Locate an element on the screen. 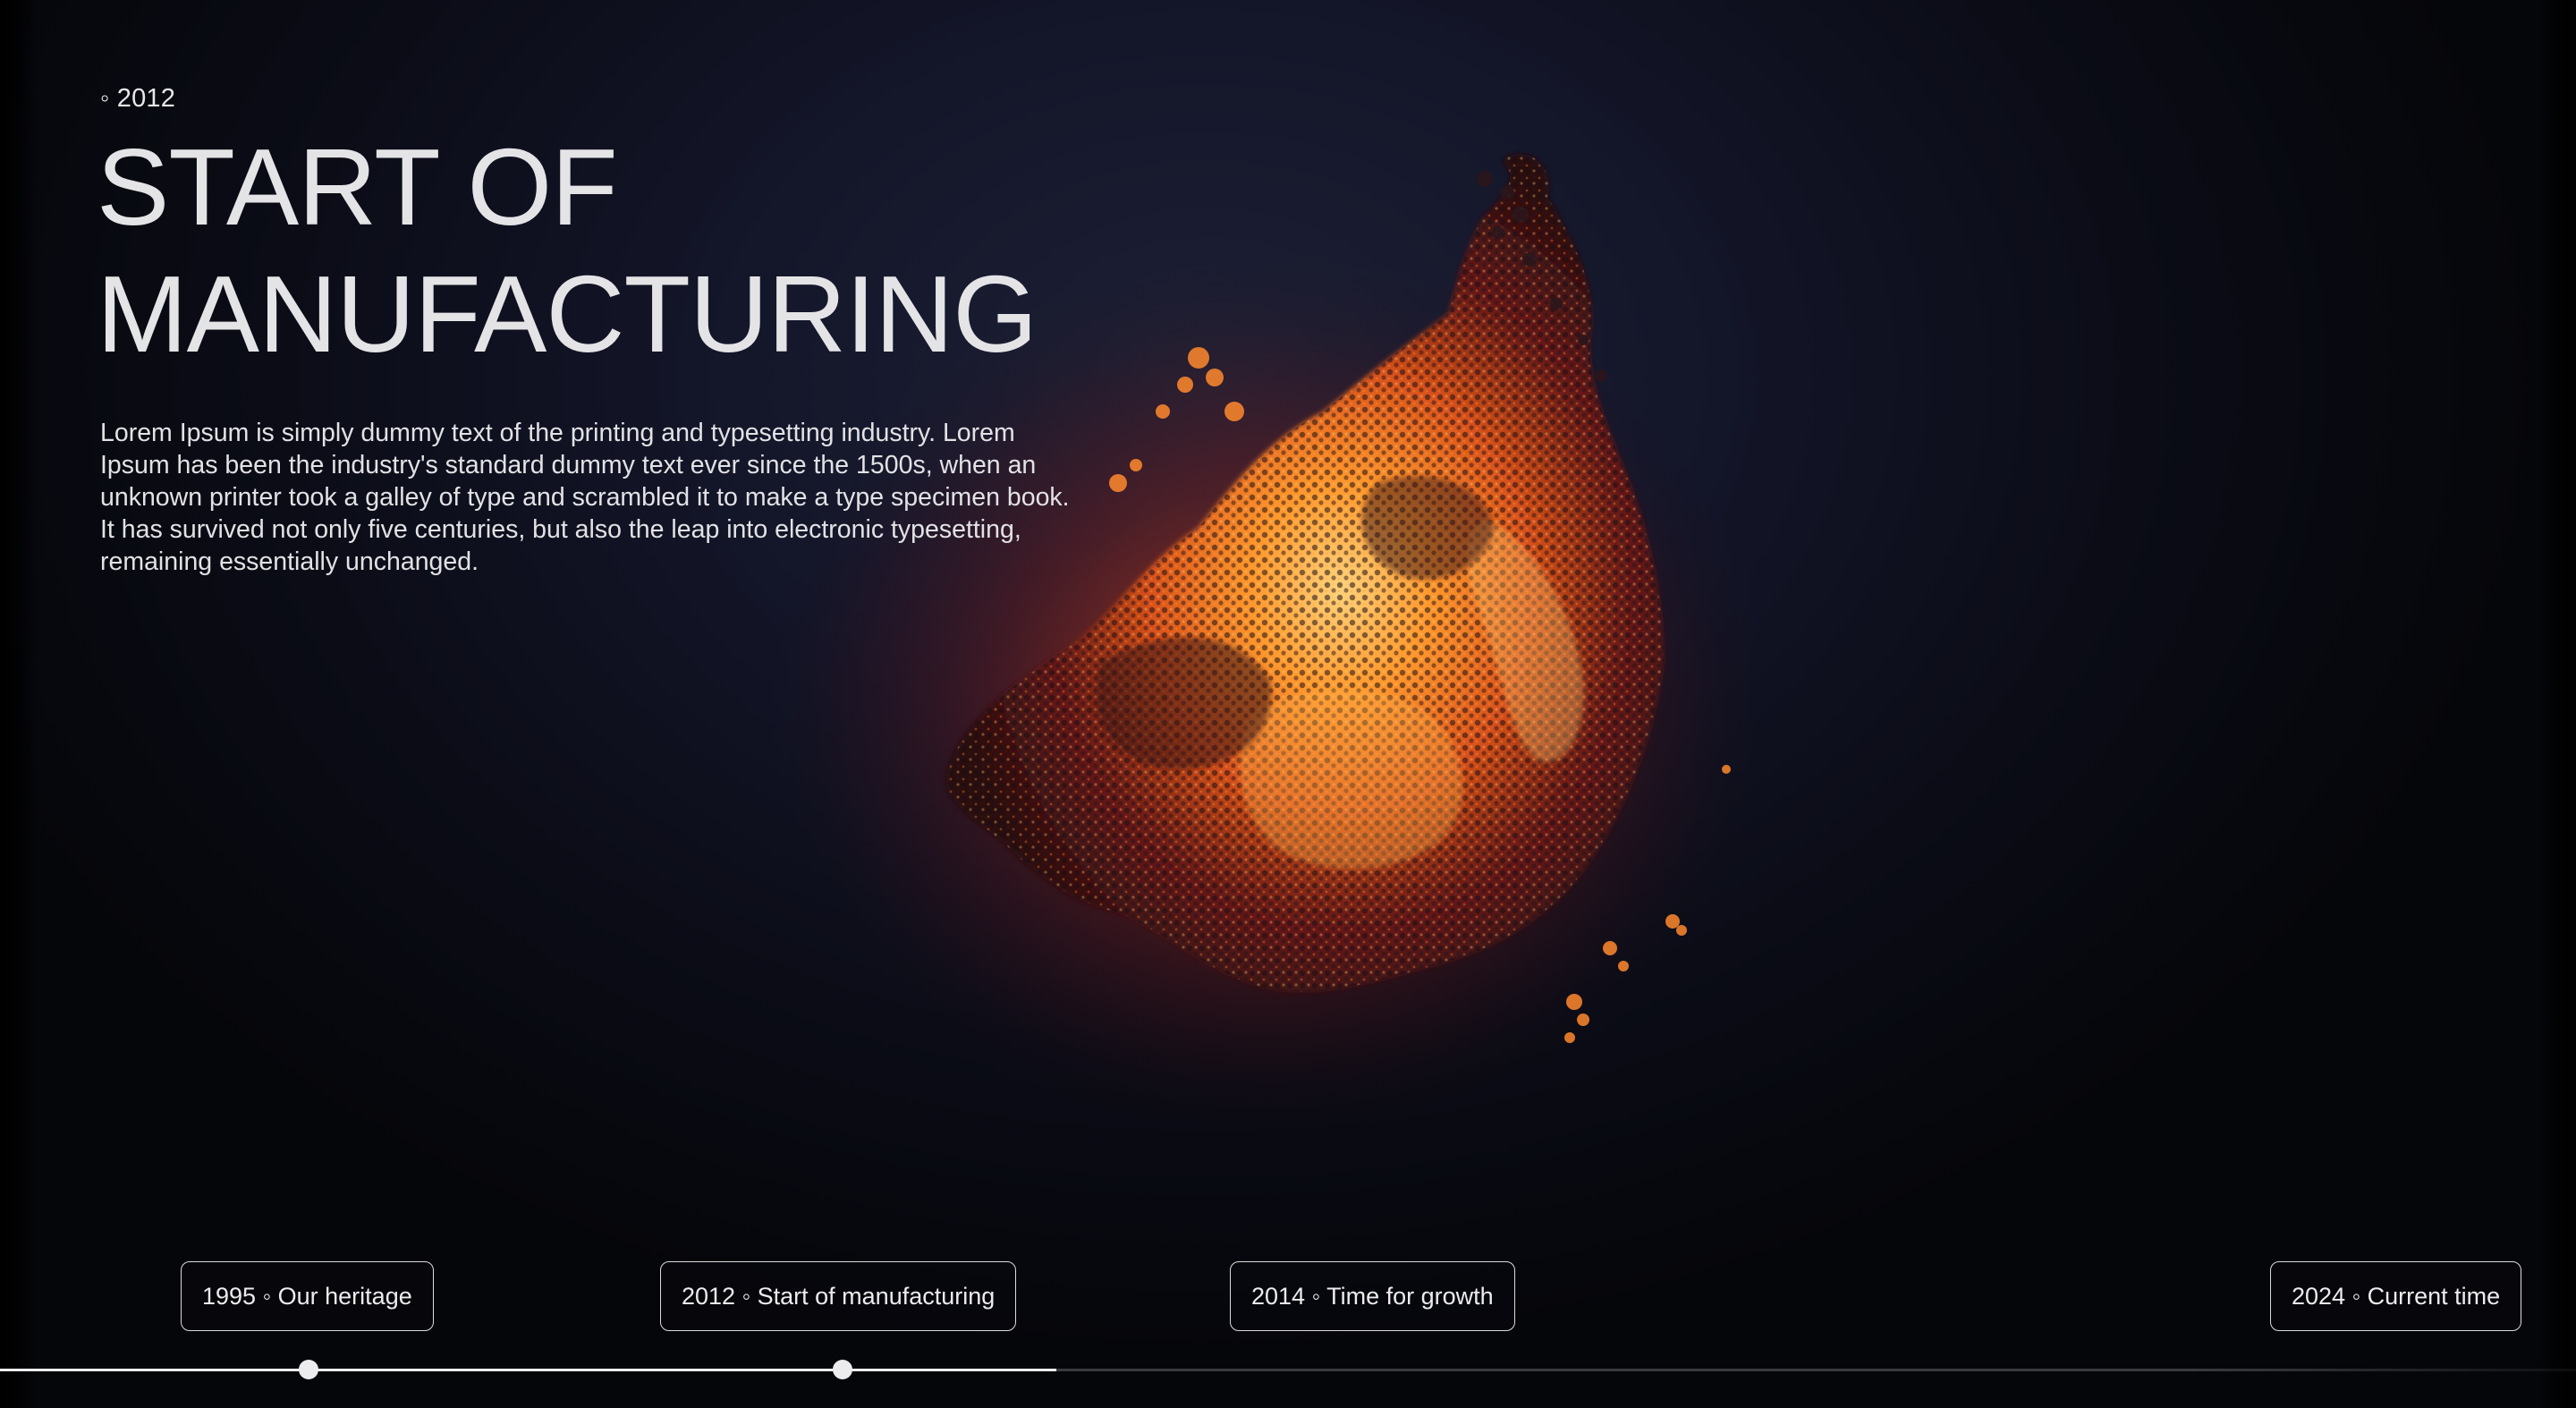  milestone-1995-button: 1995 ◦ Our heritage is located at coordinates (307, 1296).